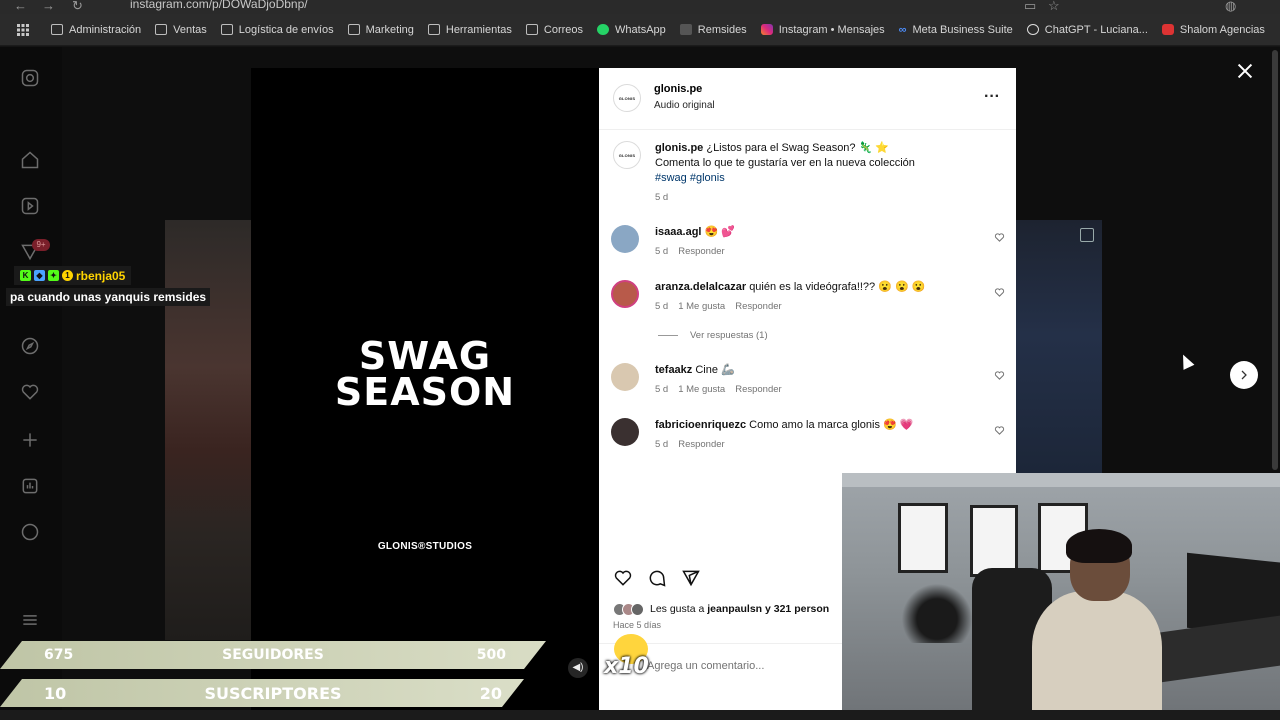  I want to click on caption-username: glonis.pe, so click(679, 148).